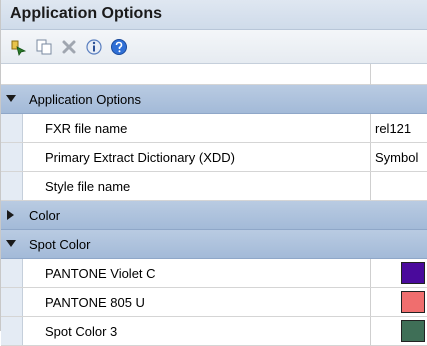 The image size is (427, 346). Describe the element at coordinates (214, 15) in the screenshot. I see `title-bar: Application Options` at that location.